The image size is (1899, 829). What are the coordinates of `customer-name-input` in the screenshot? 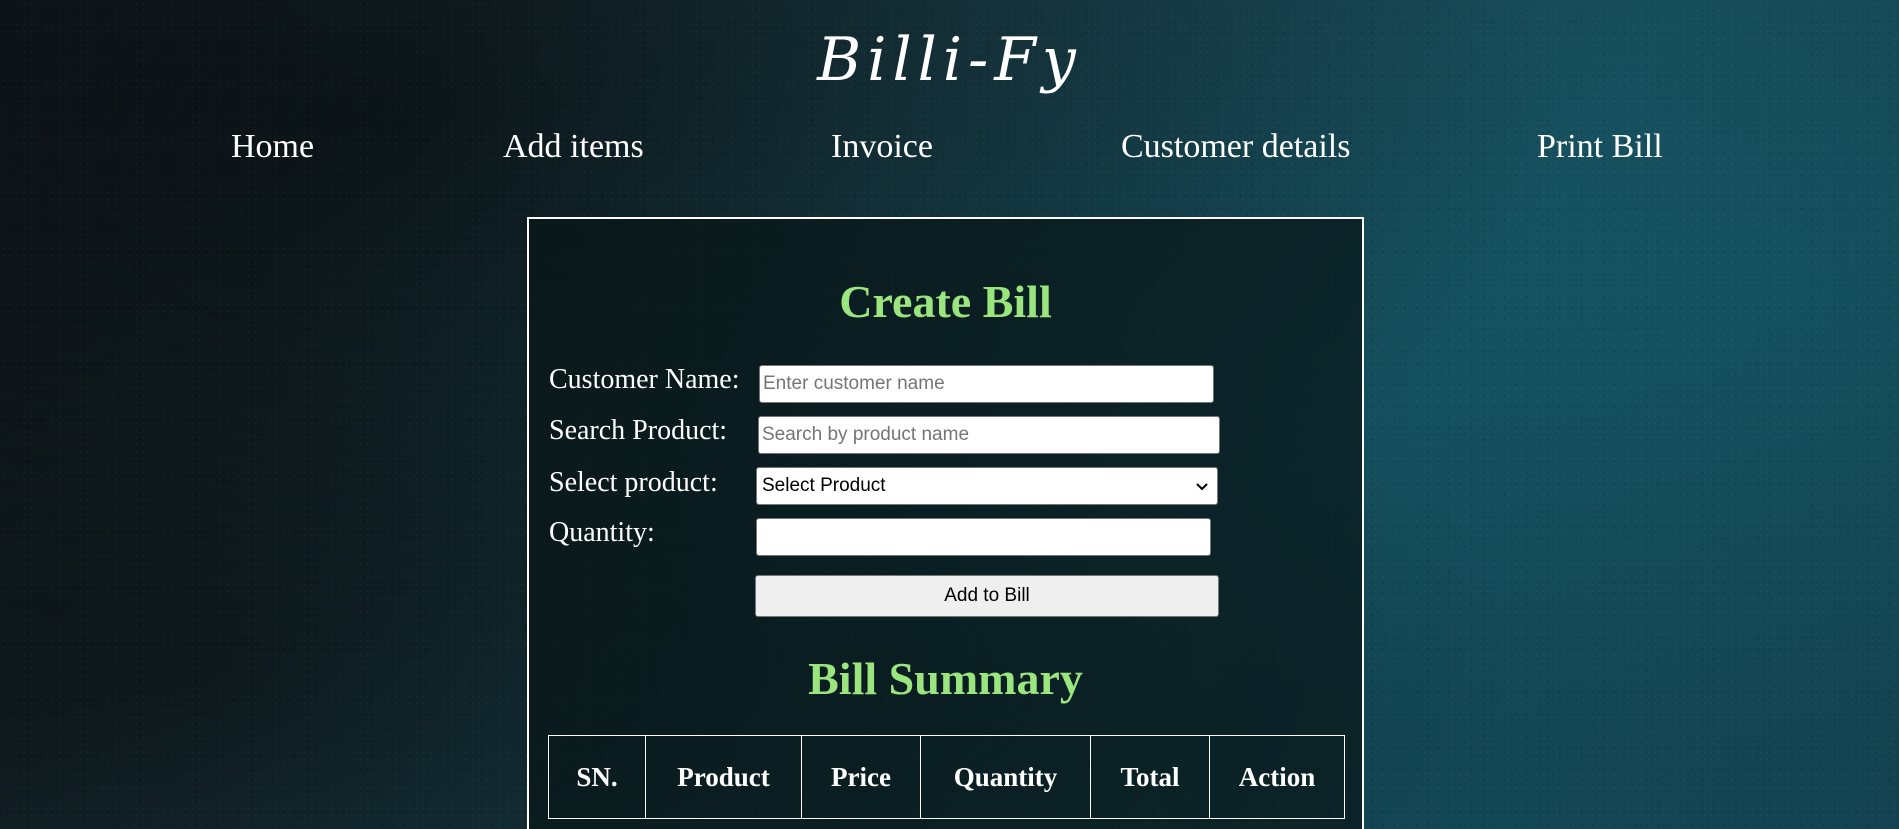 It's located at (986, 384).